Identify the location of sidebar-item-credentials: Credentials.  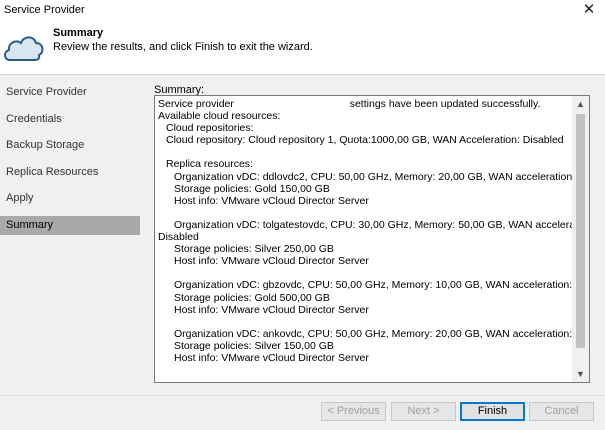
(70, 119).